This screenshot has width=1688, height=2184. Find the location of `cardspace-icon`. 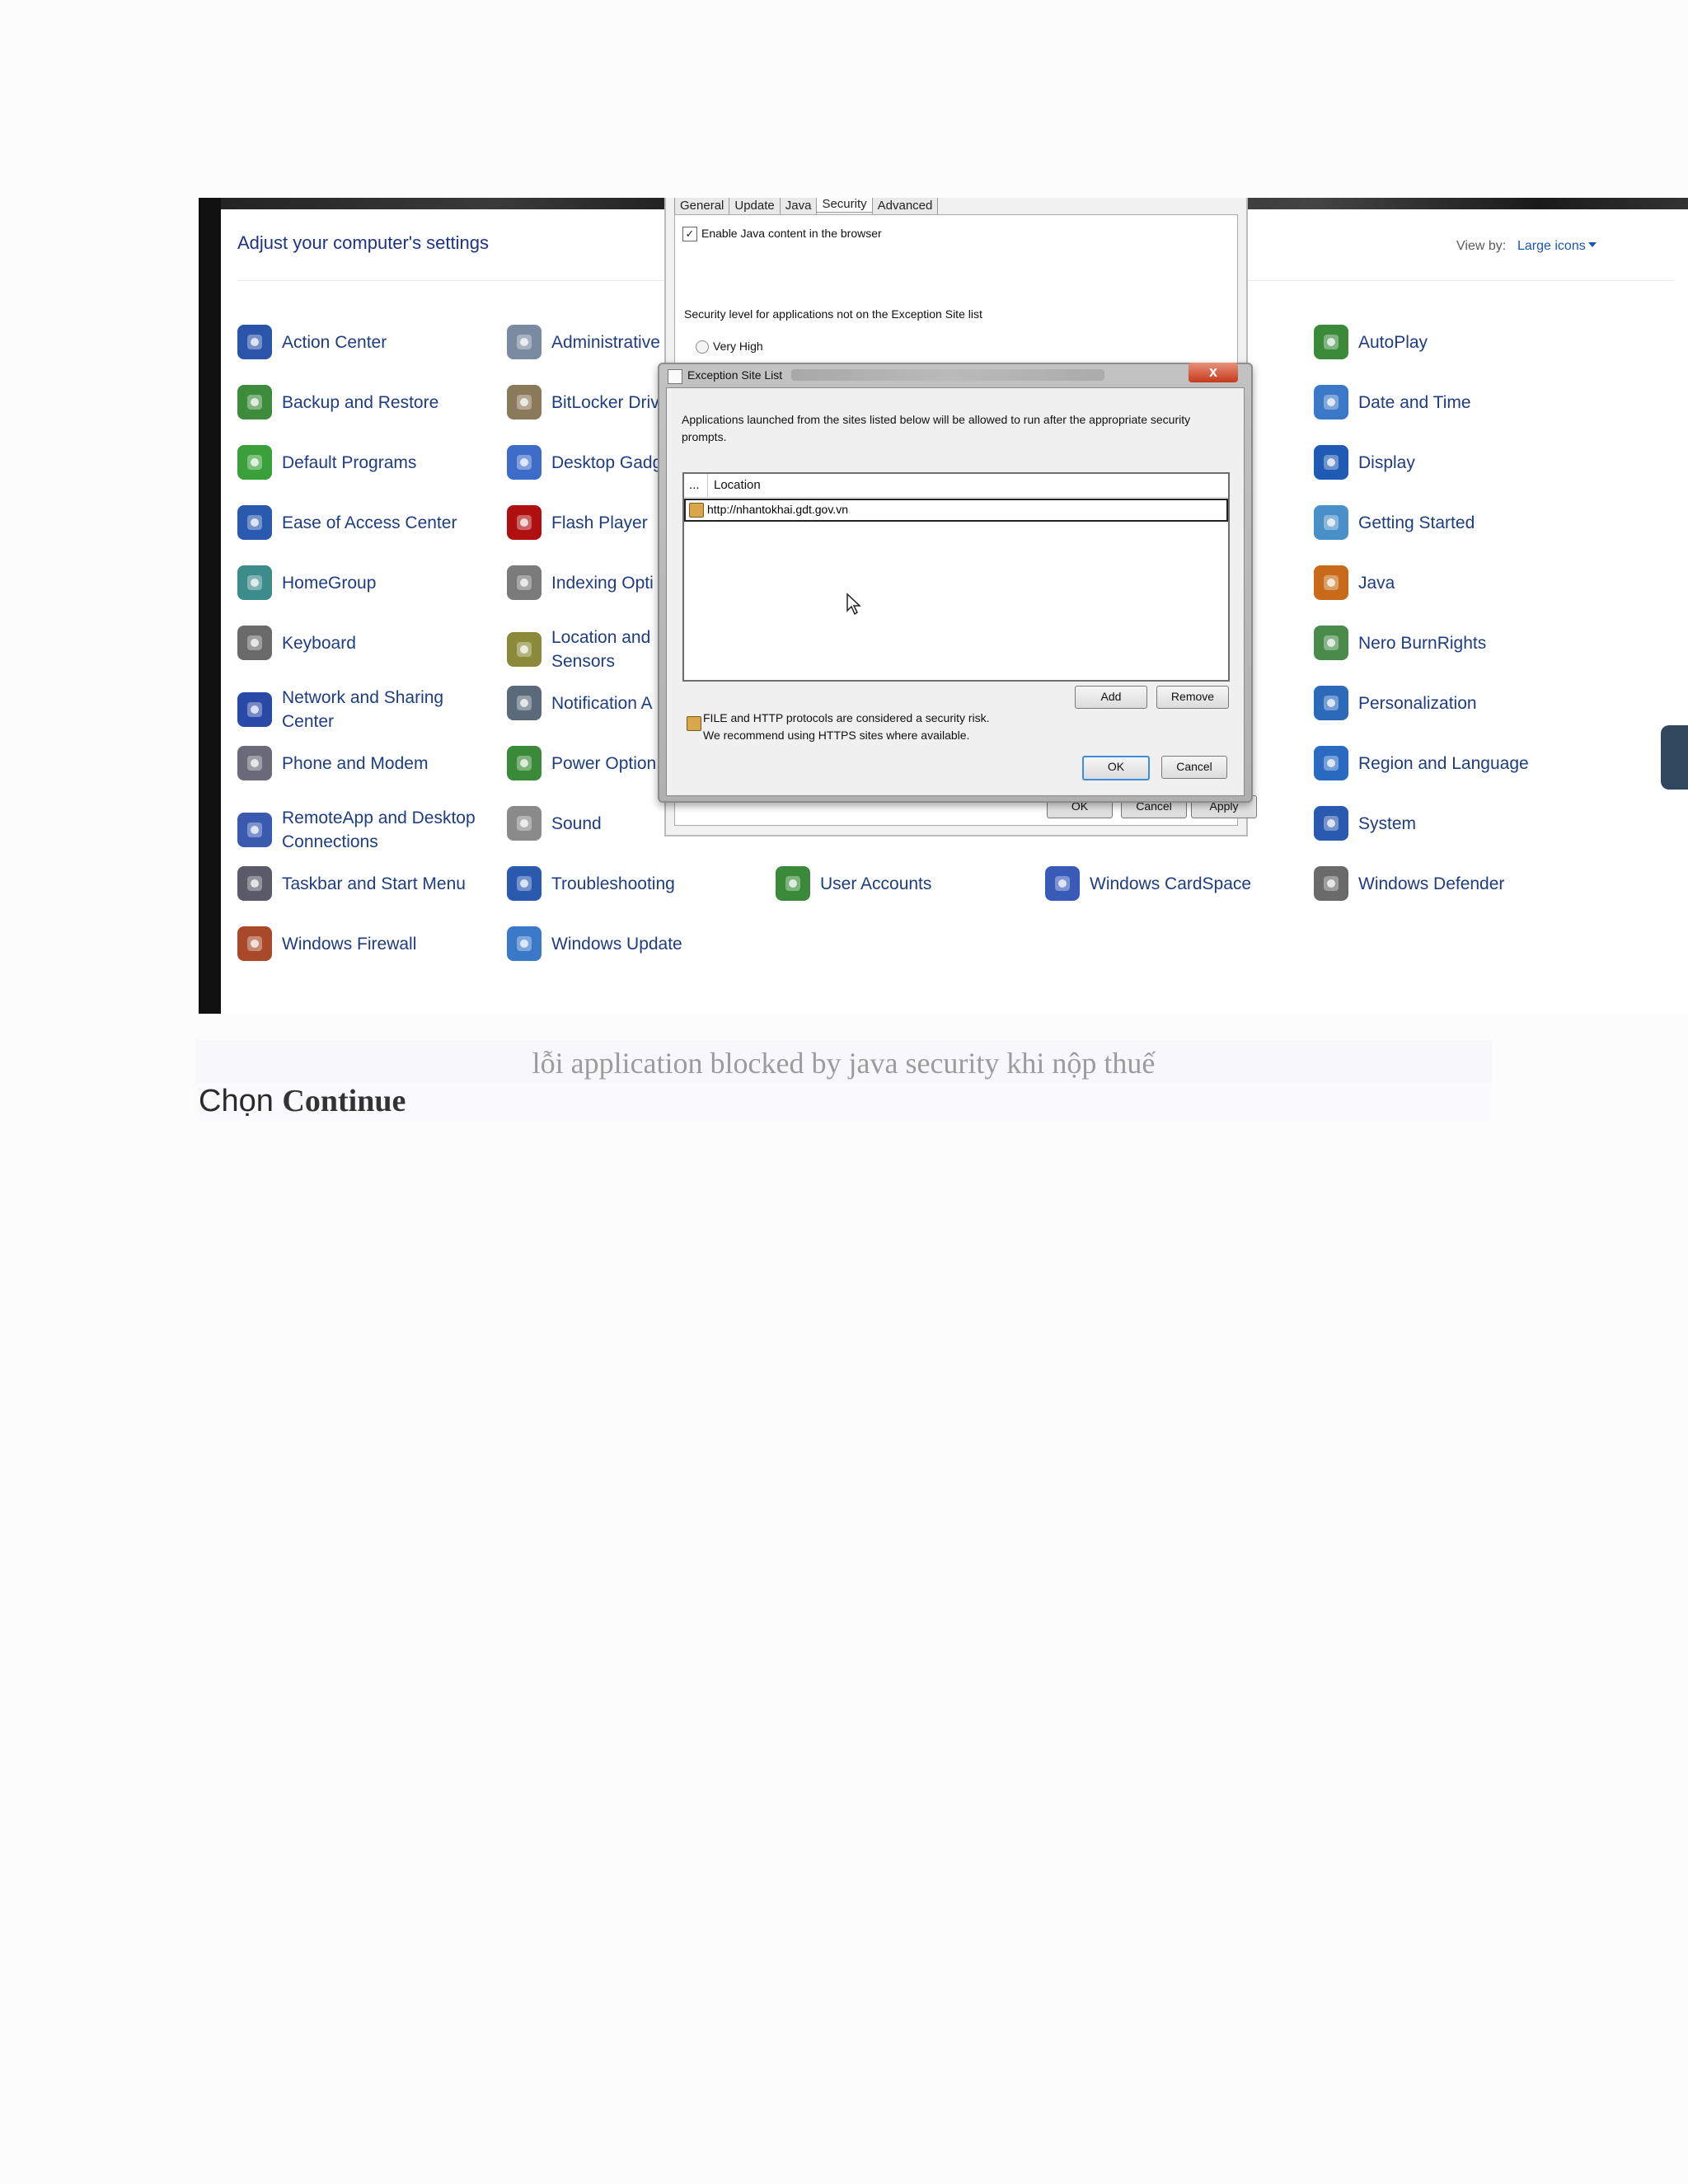

cardspace-icon is located at coordinates (1062, 883).